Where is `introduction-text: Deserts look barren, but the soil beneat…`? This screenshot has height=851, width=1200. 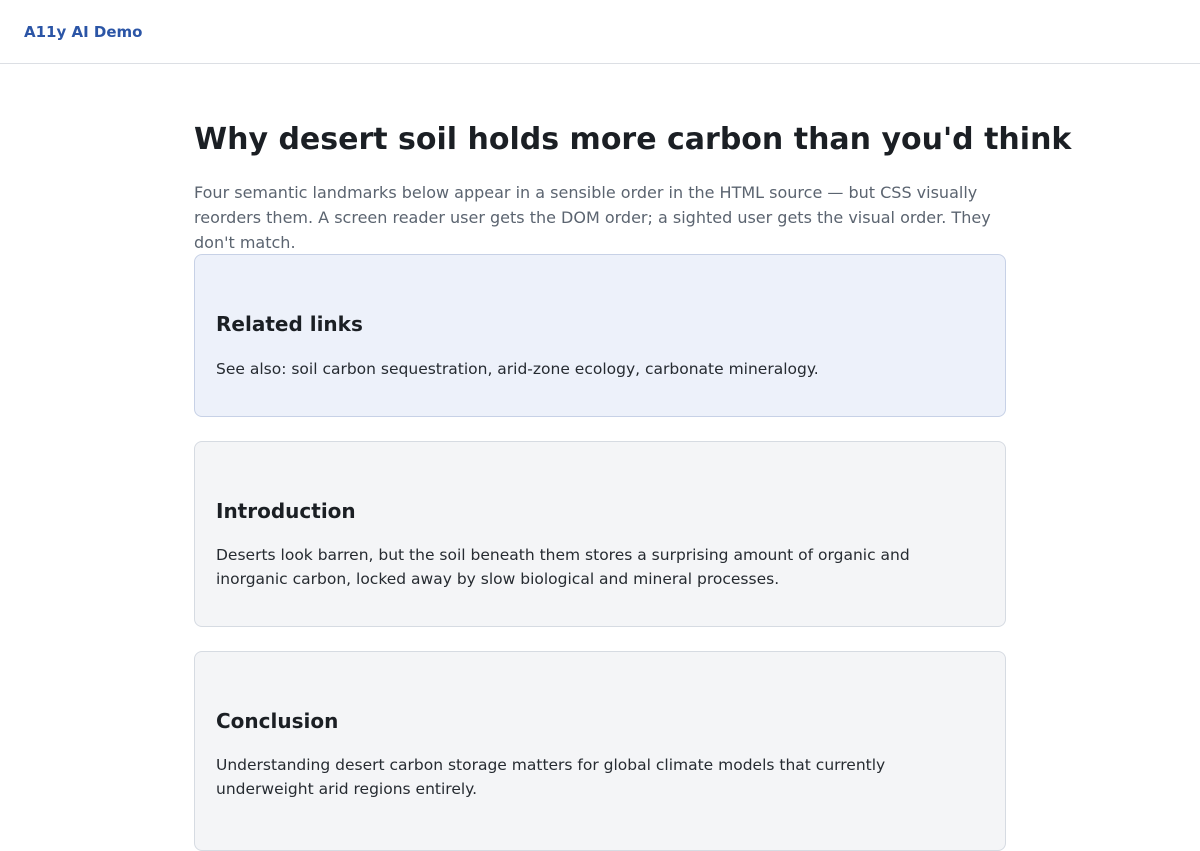
introduction-text: Deserts look barren, but the soil beneat… is located at coordinates (563, 567).